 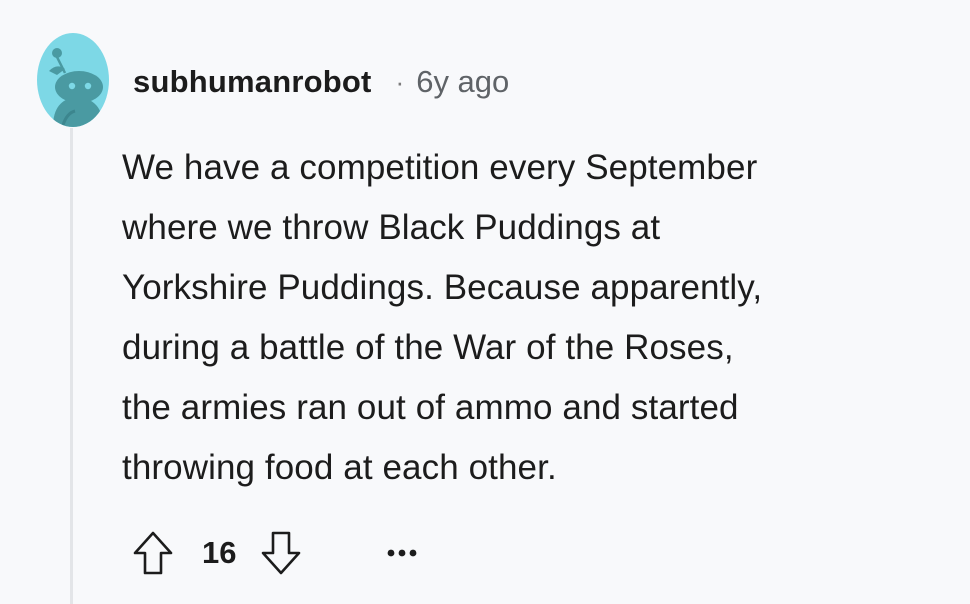 I want to click on comment-body-line: where we throw Black Puddings at, so click(x=391, y=227).